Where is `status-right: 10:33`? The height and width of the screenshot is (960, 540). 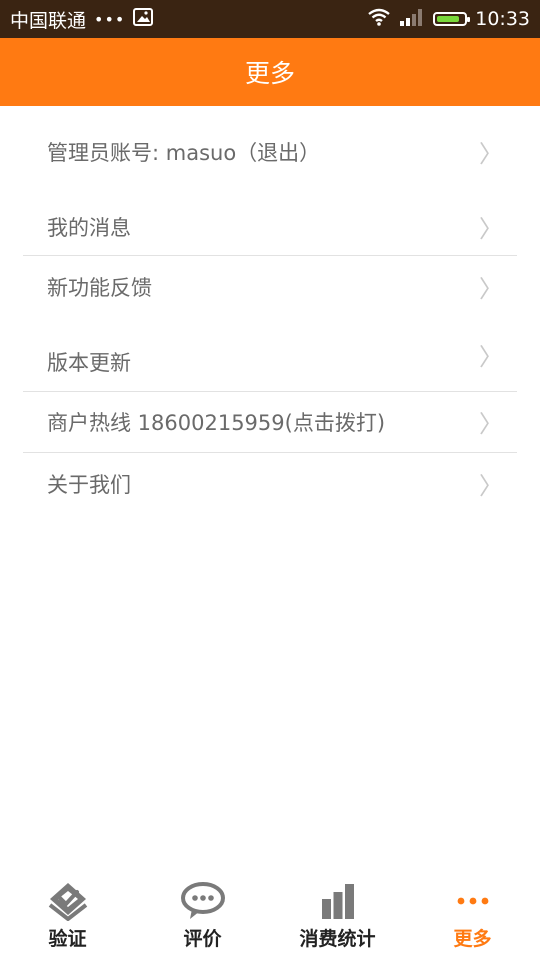 status-right: 10:33 is located at coordinates (448, 19).